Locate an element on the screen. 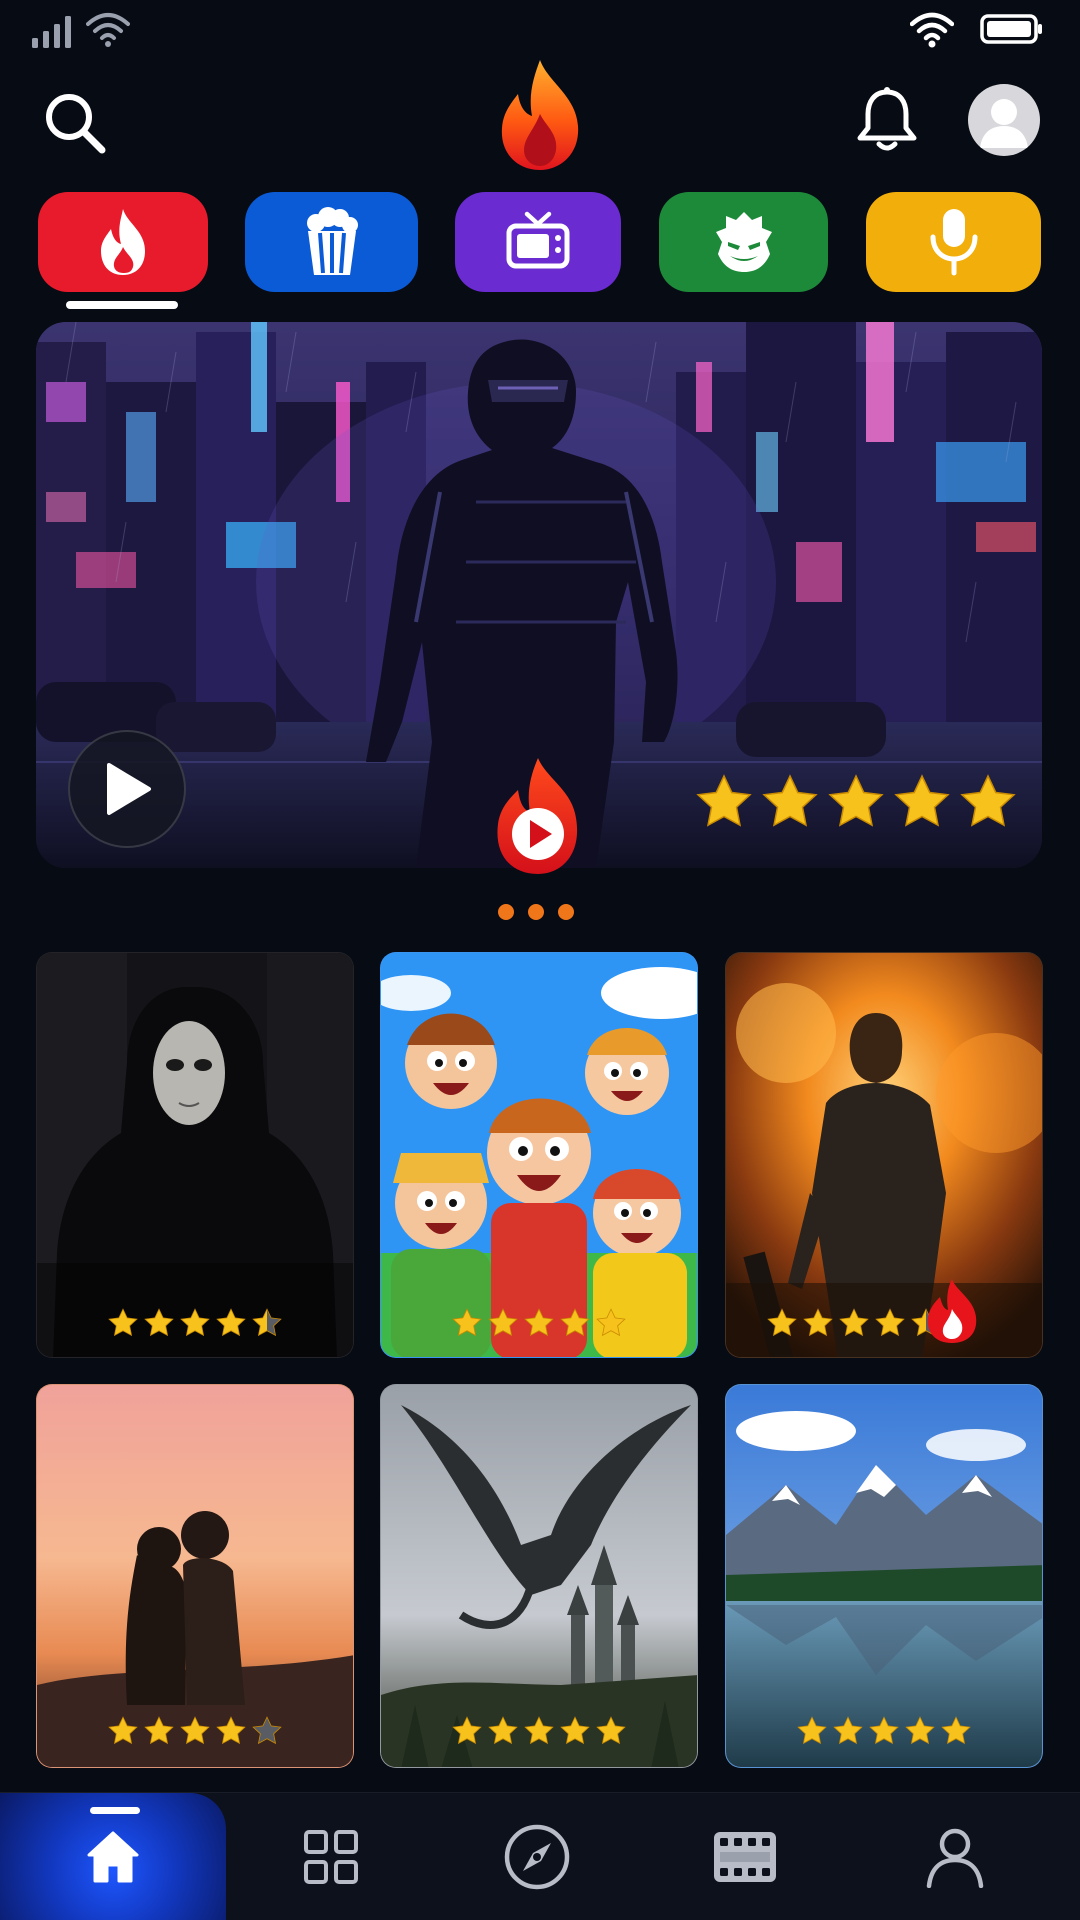 The height and width of the screenshot is (1920, 1080). status-bar is located at coordinates (540, 30).